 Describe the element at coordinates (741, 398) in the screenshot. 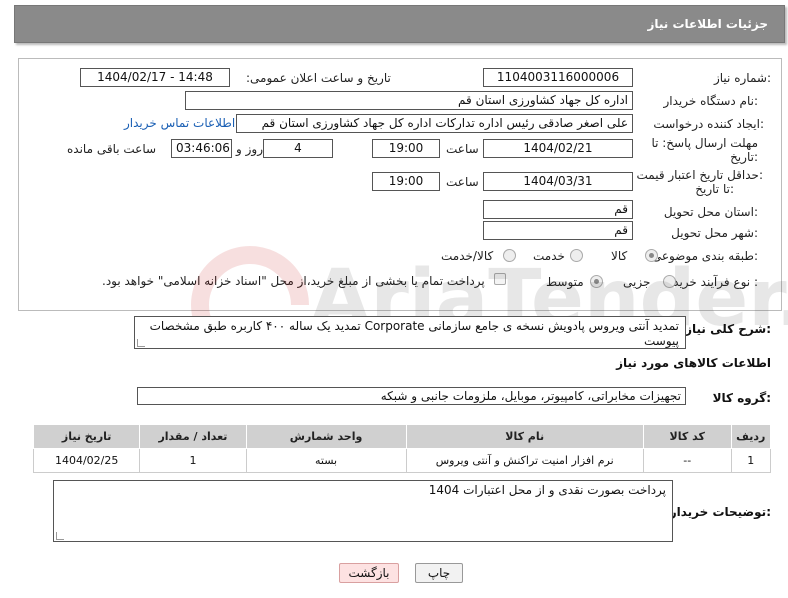

I see `goods-group-label: گروه کالا:` at that location.